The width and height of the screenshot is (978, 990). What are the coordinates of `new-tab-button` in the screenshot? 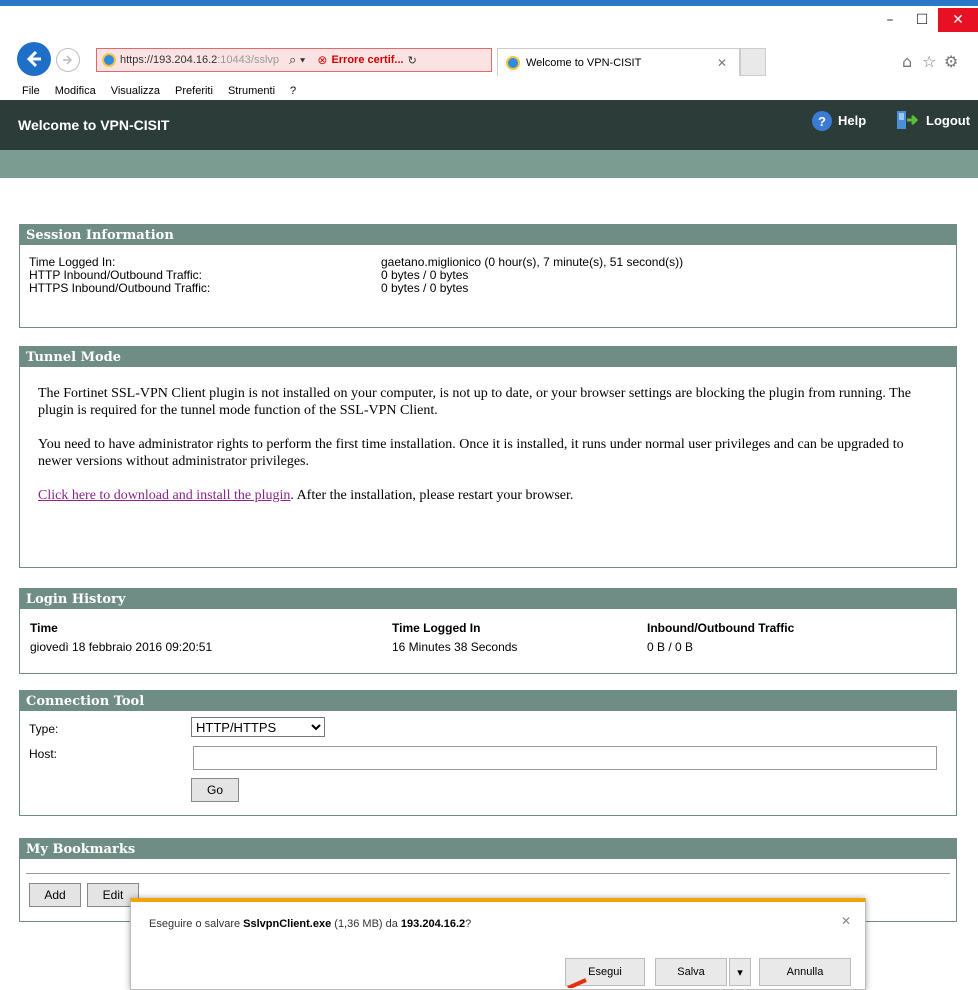 It's located at (753, 62).